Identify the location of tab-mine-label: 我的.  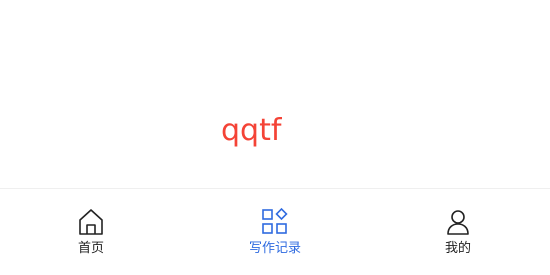
(457, 248).